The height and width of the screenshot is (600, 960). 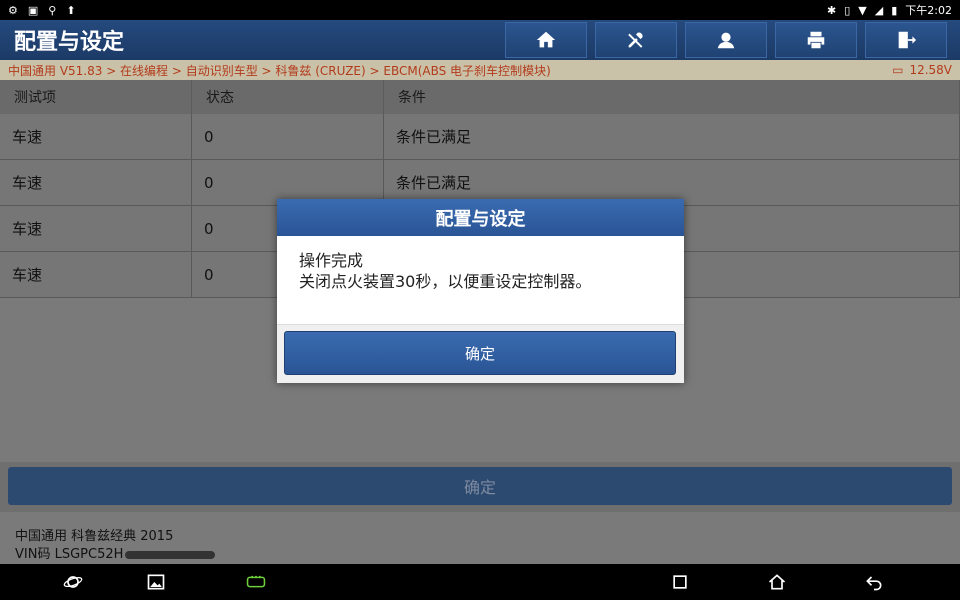 I want to click on dialog-confirm-button: 确定, so click(x=480, y=353).